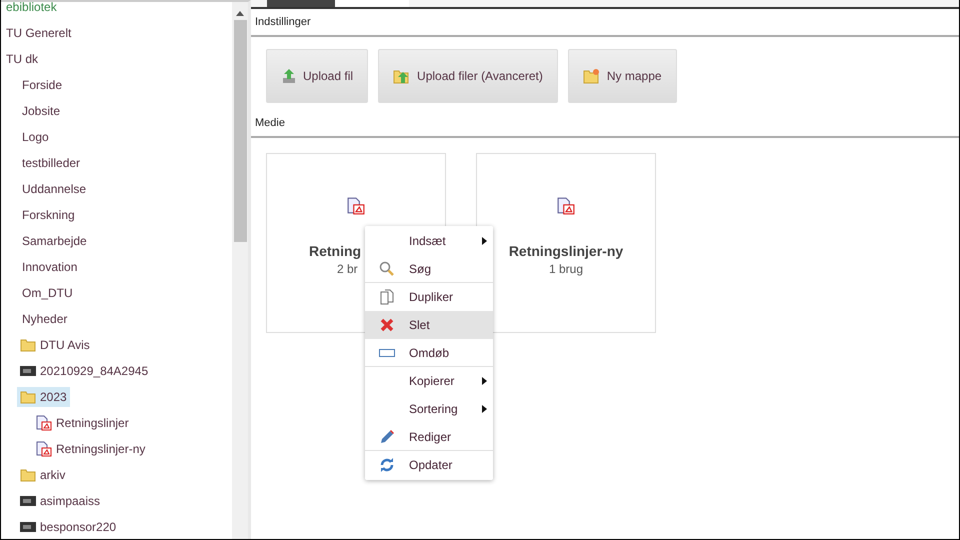 This screenshot has width=960, height=540. I want to click on folder-upload-icon, so click(402, 76).